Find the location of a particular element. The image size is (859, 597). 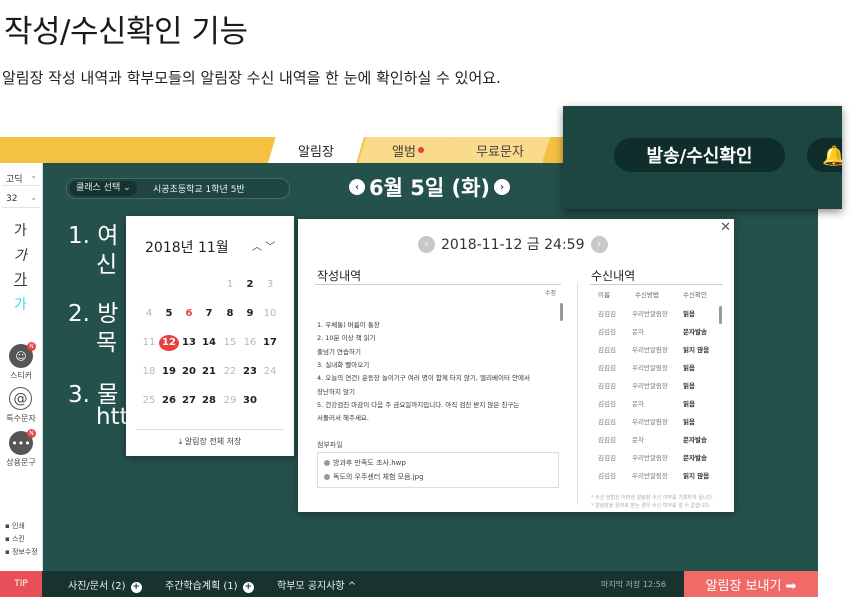

calendar-day: 2 is located at coordinates (250, 284).